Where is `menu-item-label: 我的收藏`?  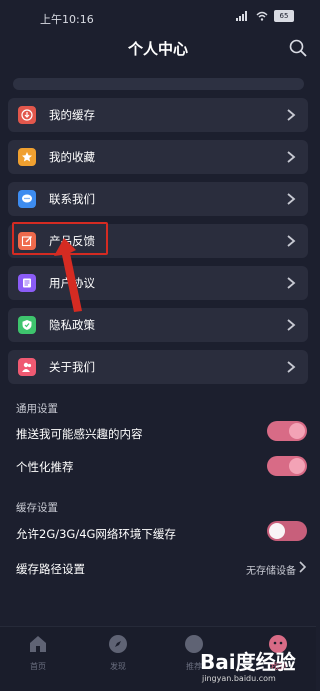 menu-item-label: 我的收藏 is located at coordinates (72, 157).